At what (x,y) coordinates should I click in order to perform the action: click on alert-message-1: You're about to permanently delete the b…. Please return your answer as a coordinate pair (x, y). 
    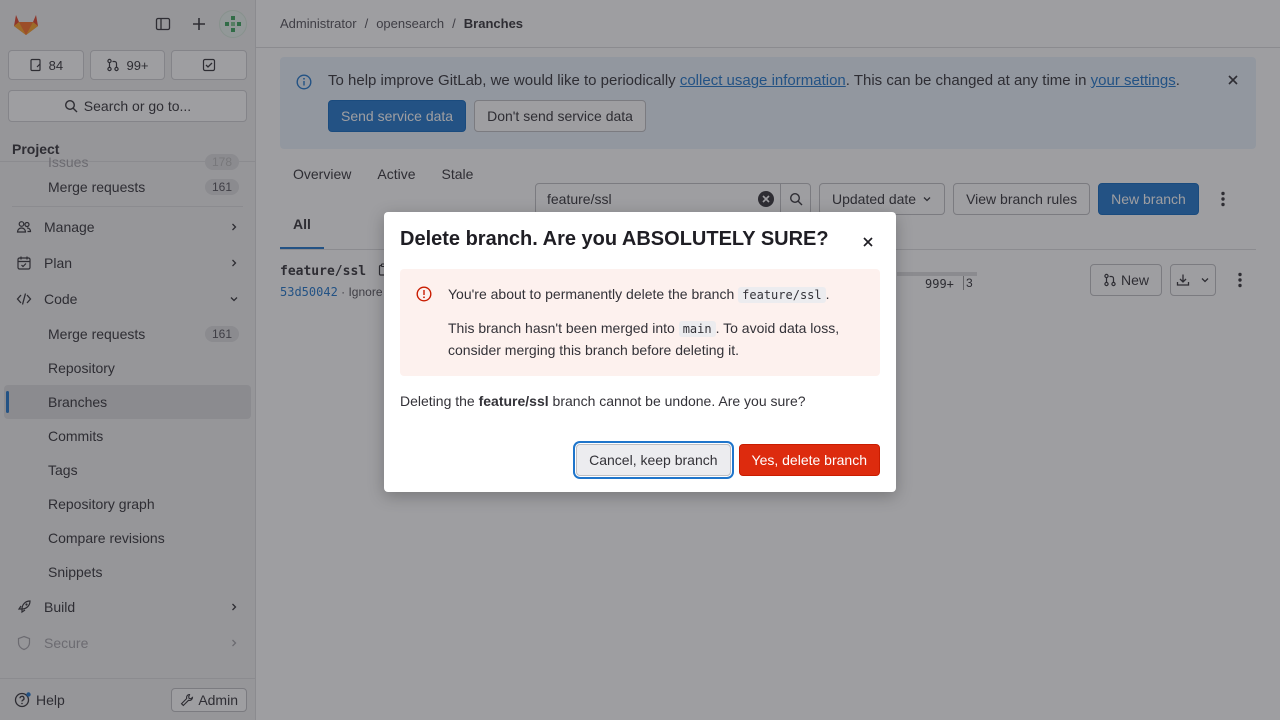
    Looking at the image, I should click on (639, 294).